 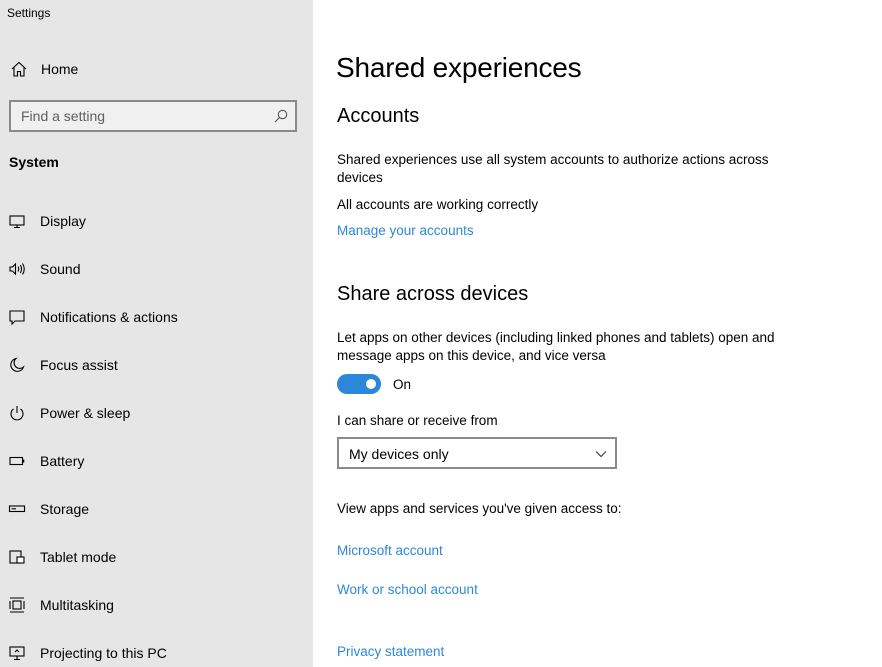 I want to click on sidebar-item-label: Battery, so click(x=62, y=461).